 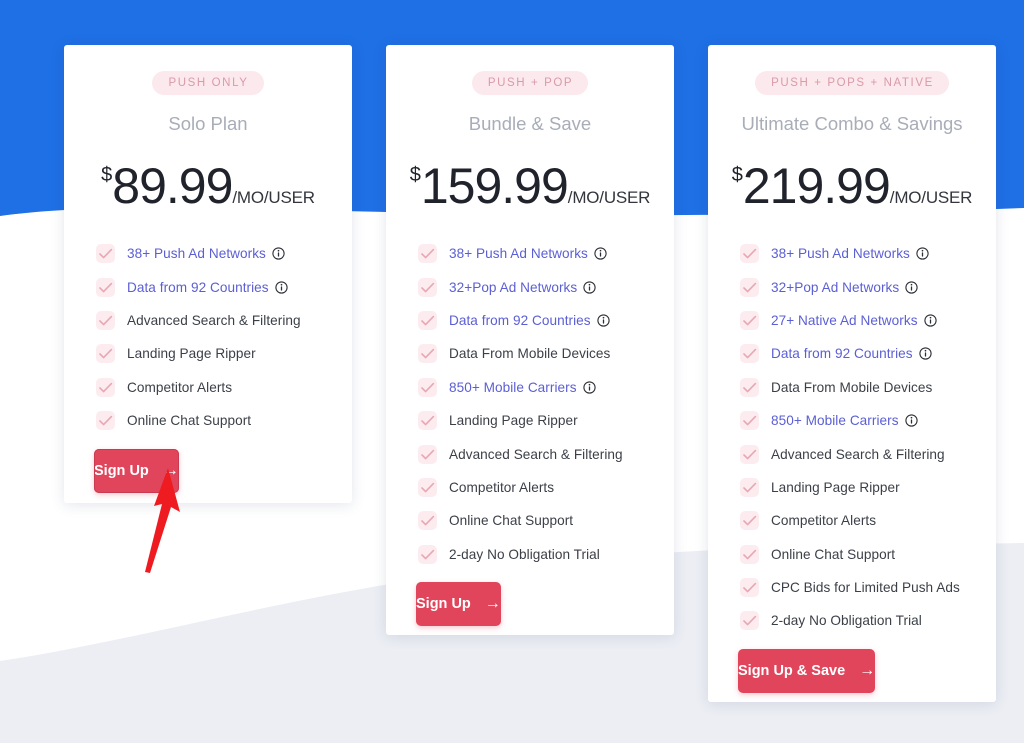 I want to click on plan-badge: PUSH + POPS + NATIVE, so click(x=852, y=83).